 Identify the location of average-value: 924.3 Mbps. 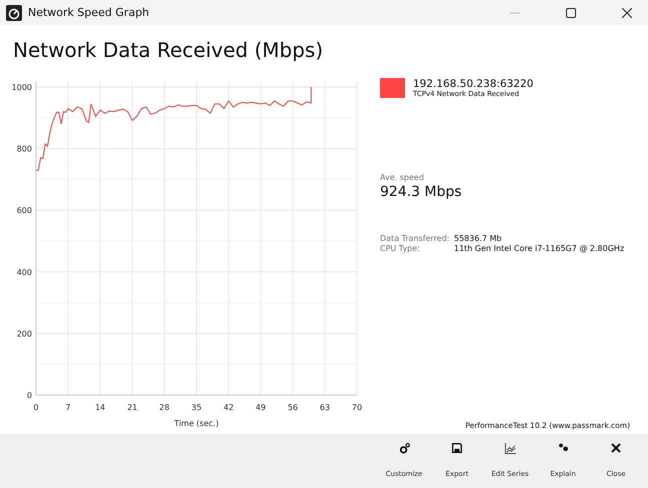
(421, 192).